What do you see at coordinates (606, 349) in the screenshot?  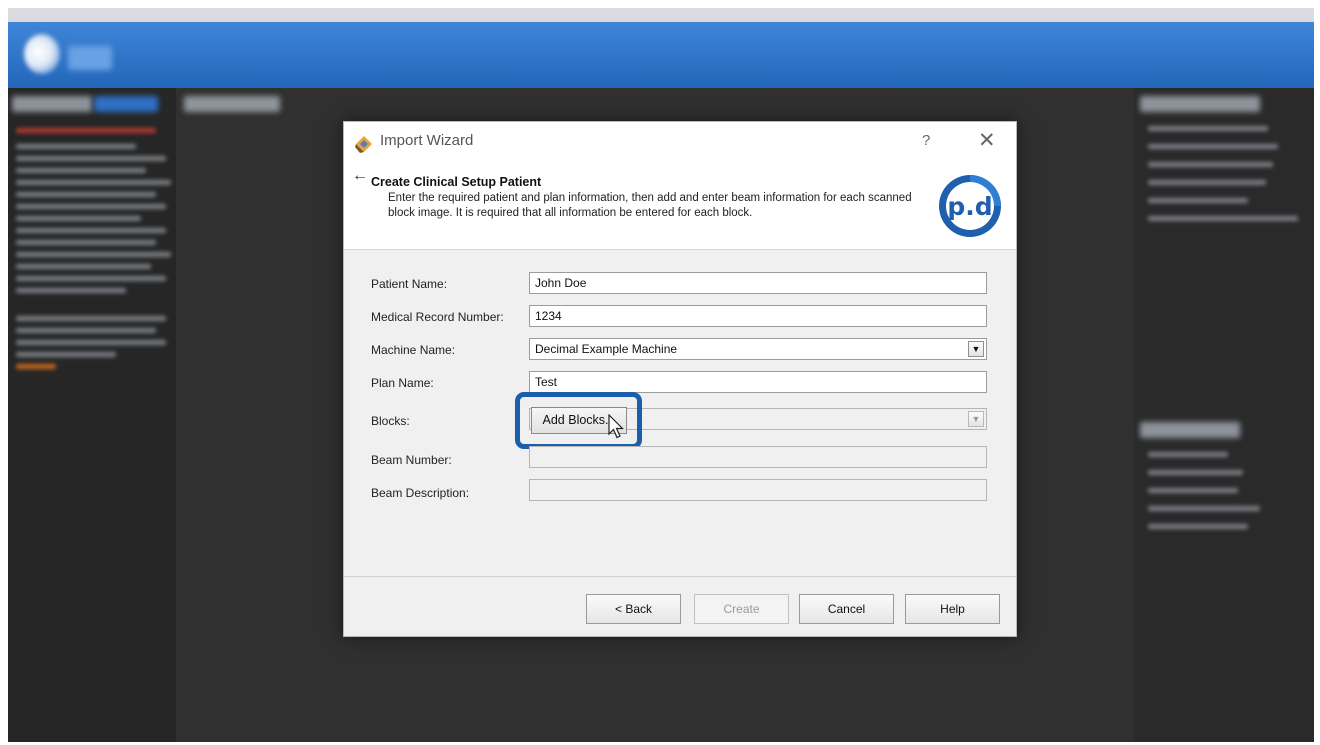 I see `machine-name-value: Decimal Example Machine` at bounding box center [606, 349].